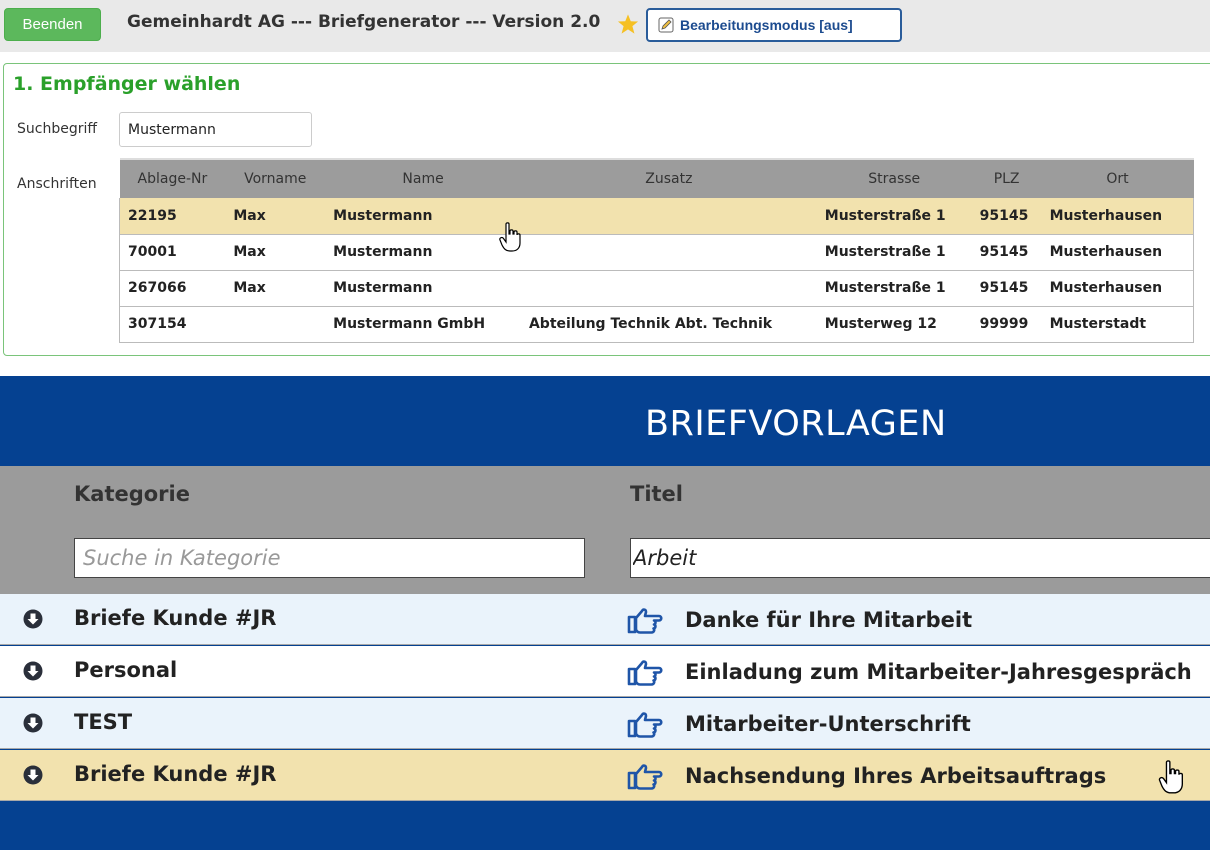 Image resolution: width=1210 pixels, height=850 pixels. Describe the element at coordinates (172, 178) in the screenshot. I see `col-ablage: Ablage-Nr` at that location.